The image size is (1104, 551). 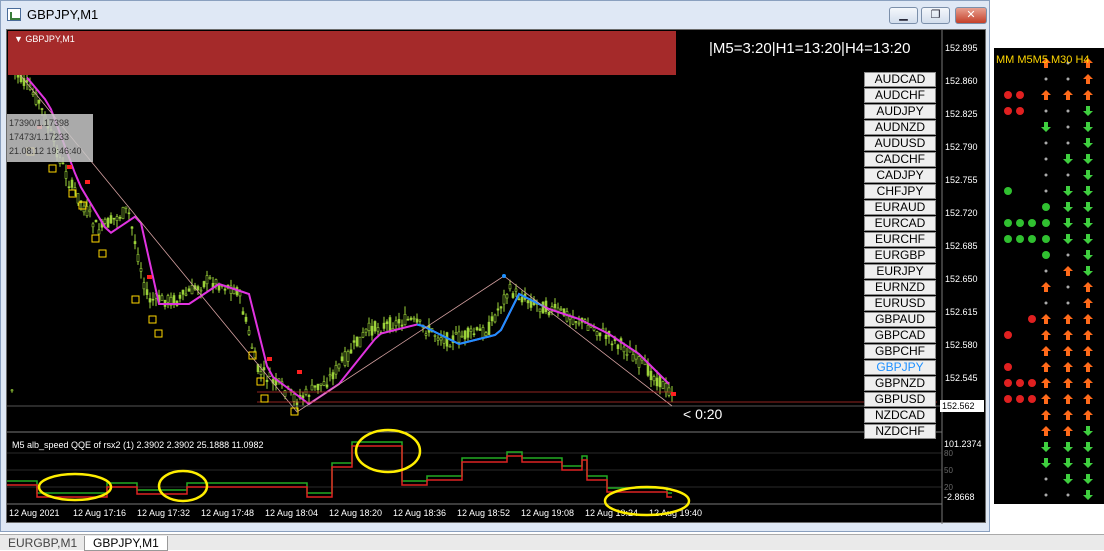 I want to click on symbol-button-cadchf: CADCHF, so click(x=900, y=159).